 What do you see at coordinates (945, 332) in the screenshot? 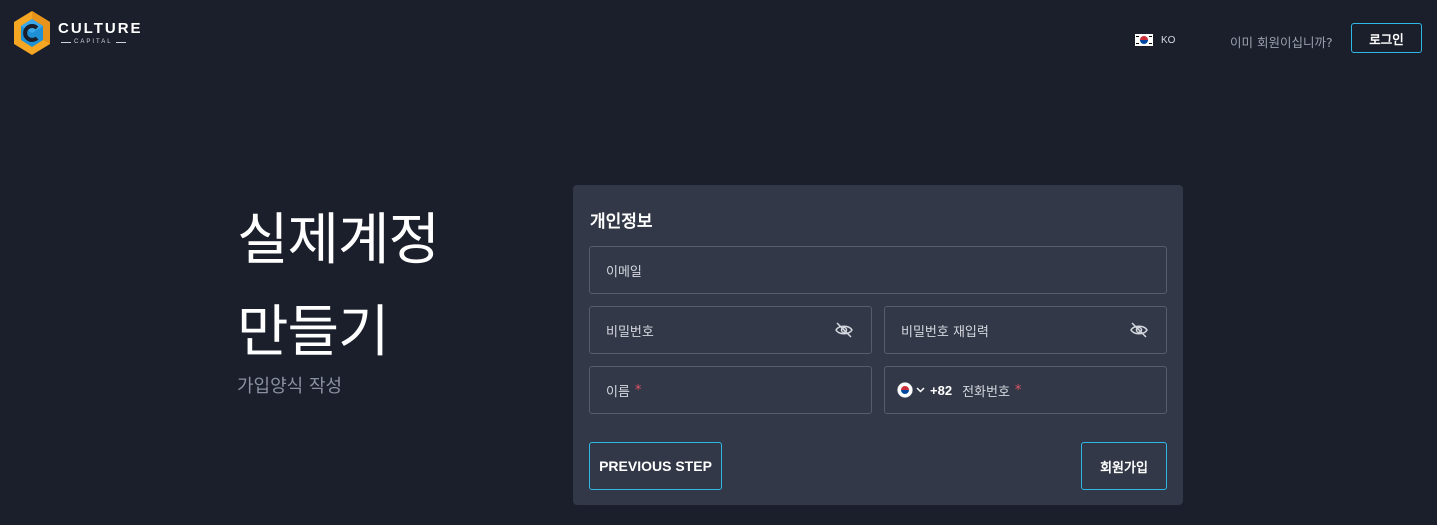
I see `password-confirm-label: 비밀번호 재입력` at bounding box center [945, 332].